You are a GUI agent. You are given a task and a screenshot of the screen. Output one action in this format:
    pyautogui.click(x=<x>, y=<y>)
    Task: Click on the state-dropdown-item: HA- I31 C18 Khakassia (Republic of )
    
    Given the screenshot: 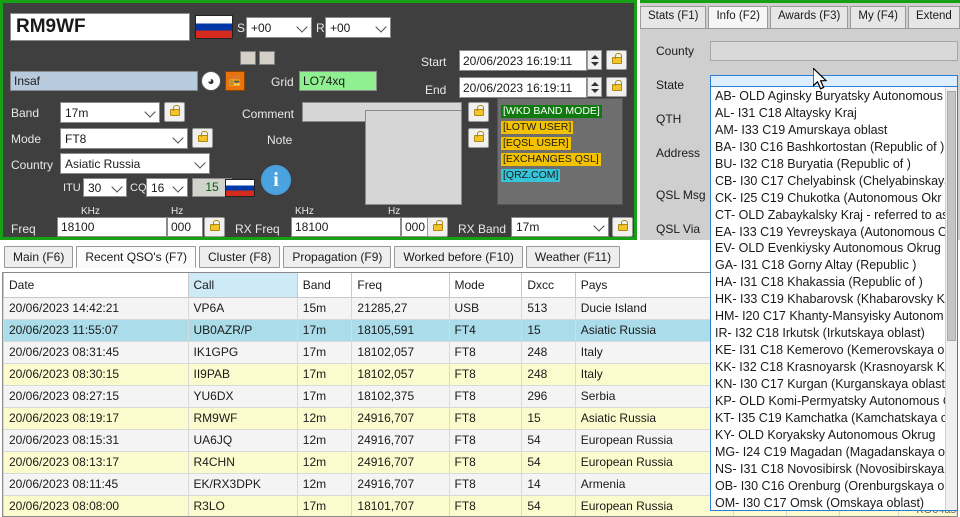 What is the action you would take?
    pyautogui.click(x=828, y=282)
    